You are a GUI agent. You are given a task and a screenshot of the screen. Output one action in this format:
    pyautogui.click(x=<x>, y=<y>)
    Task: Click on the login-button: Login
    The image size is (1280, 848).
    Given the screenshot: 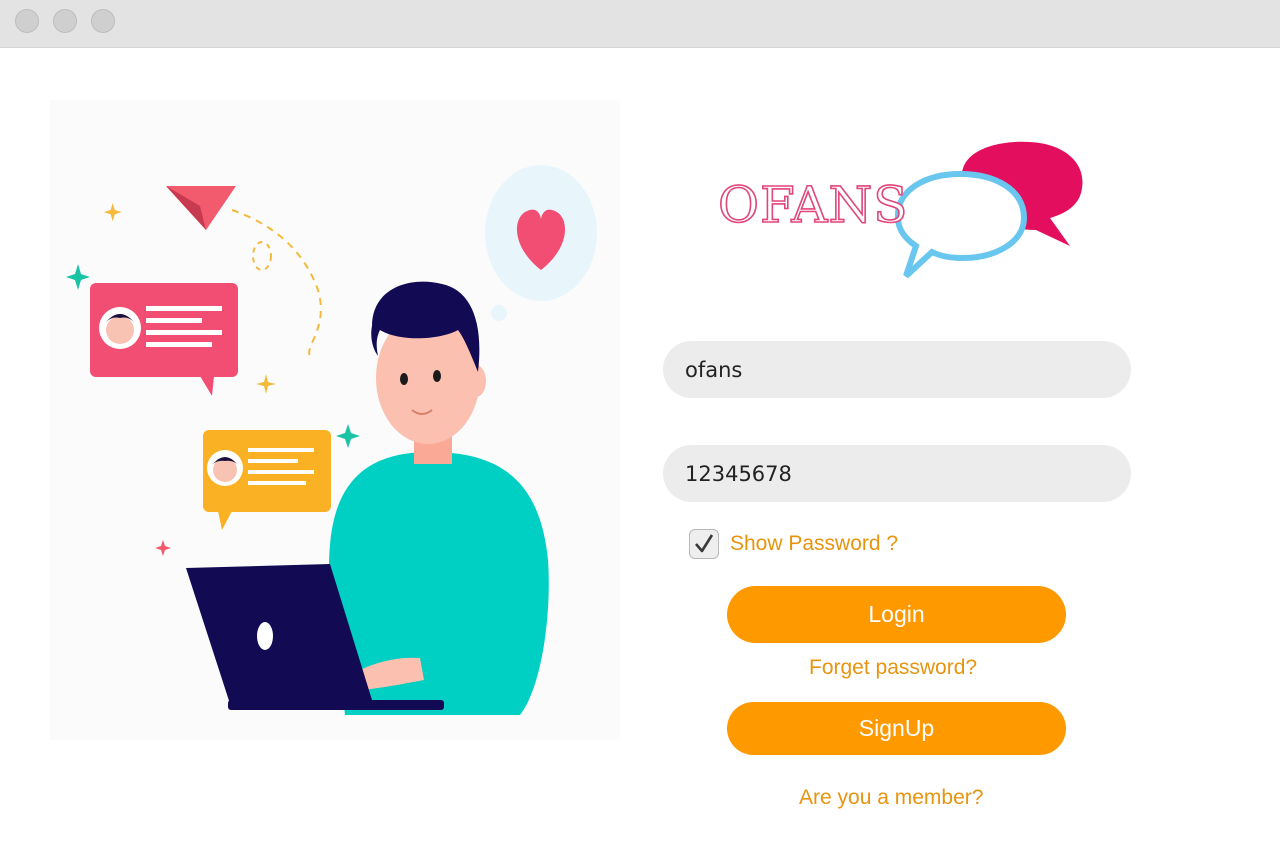 What is the action you would take?
    pyautogui.click(x=896, y=614)
    